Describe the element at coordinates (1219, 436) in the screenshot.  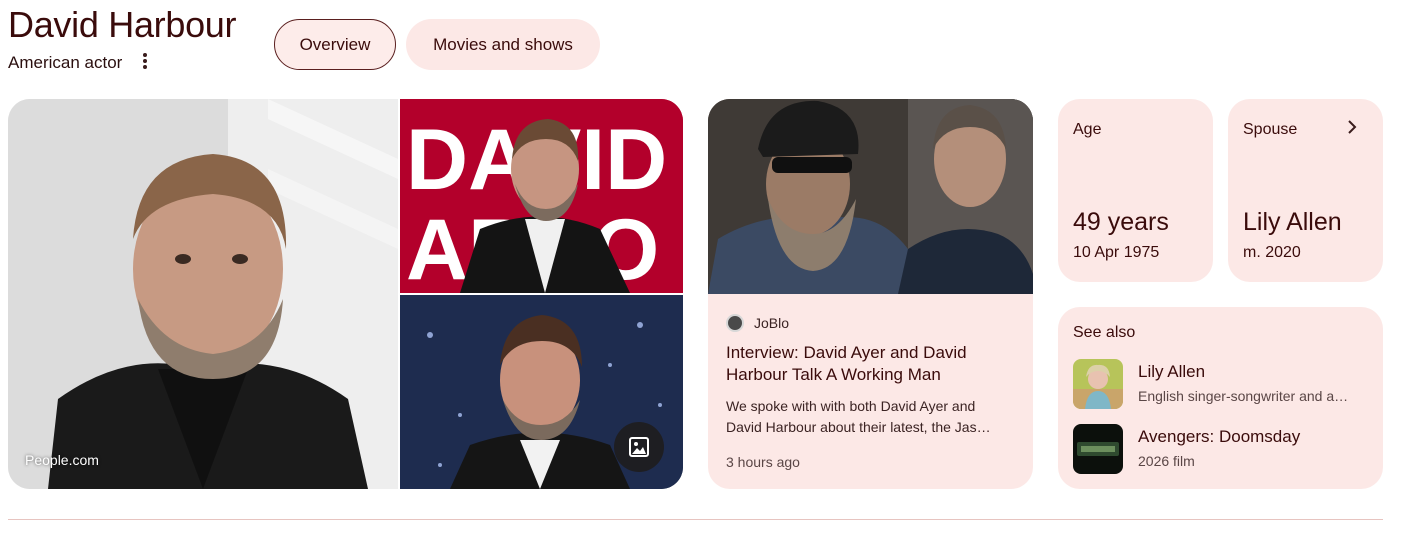
I see `see-also-item-name: Avengers: Doomsday` at that location.